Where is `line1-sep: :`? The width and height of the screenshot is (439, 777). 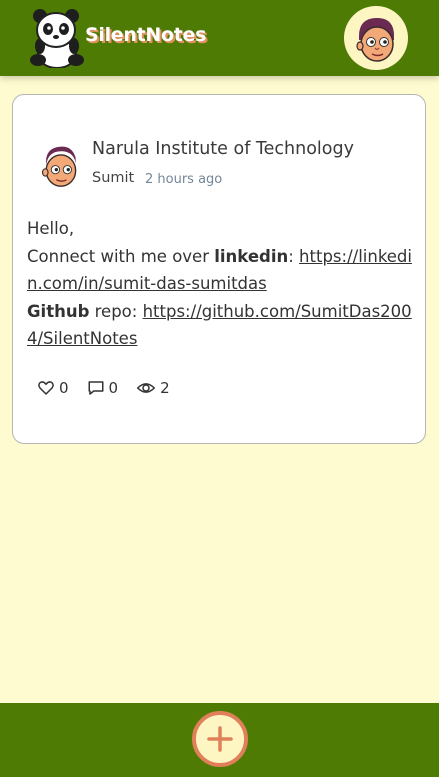 line1-sep: : is located at coordinates (294, 256).